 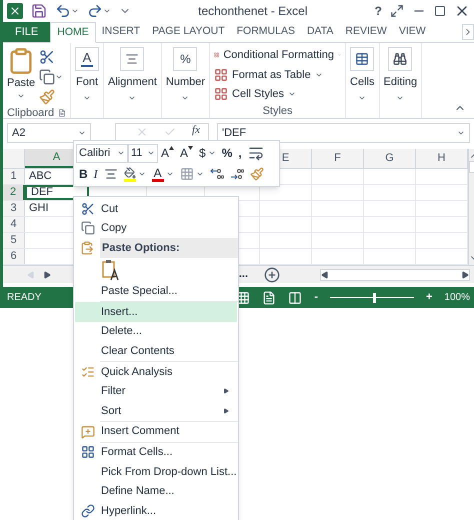 I want to click on scissors-icon, so click(x=88, y=209).